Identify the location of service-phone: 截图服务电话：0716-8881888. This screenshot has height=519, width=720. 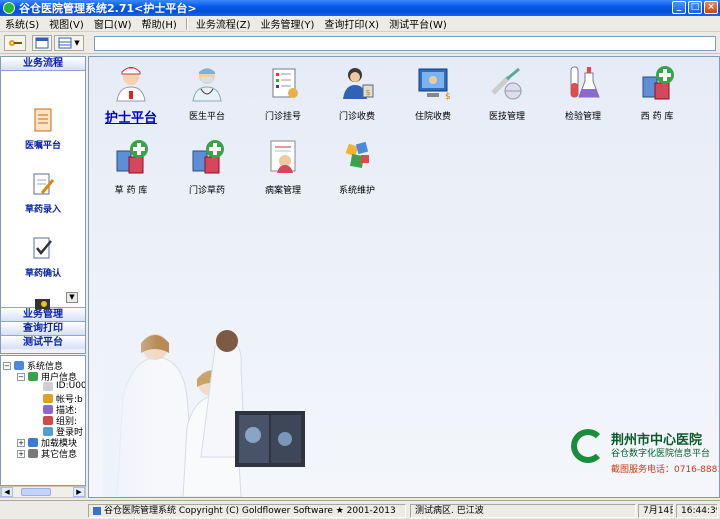
(665, 470).